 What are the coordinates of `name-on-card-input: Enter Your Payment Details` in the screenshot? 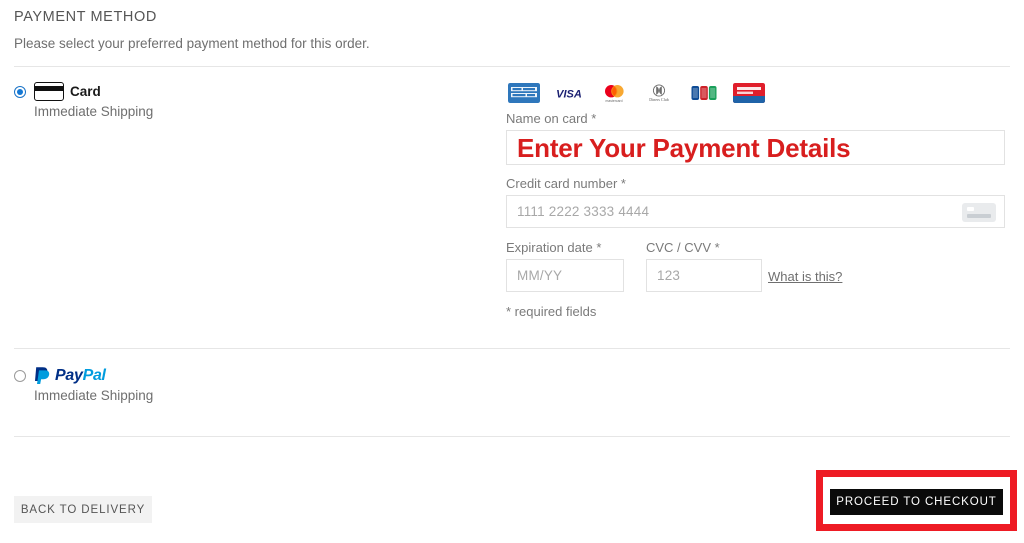 It's located at (755, 147).